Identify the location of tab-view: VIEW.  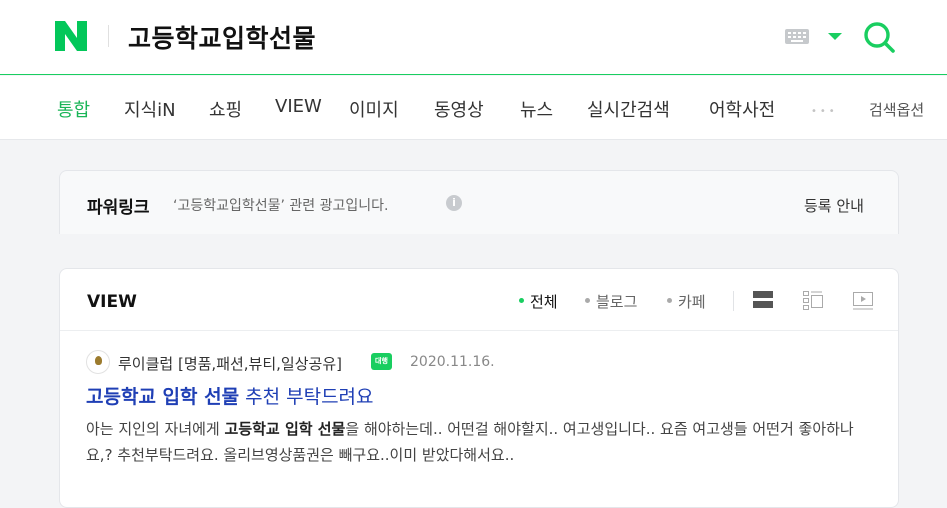
(298, 106).